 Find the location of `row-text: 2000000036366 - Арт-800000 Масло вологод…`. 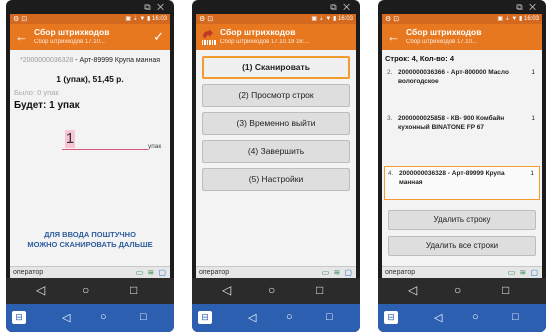

row-text: 2000000036366 - Арт-800000 Масло вологод… is located at coordinates (453, 77).